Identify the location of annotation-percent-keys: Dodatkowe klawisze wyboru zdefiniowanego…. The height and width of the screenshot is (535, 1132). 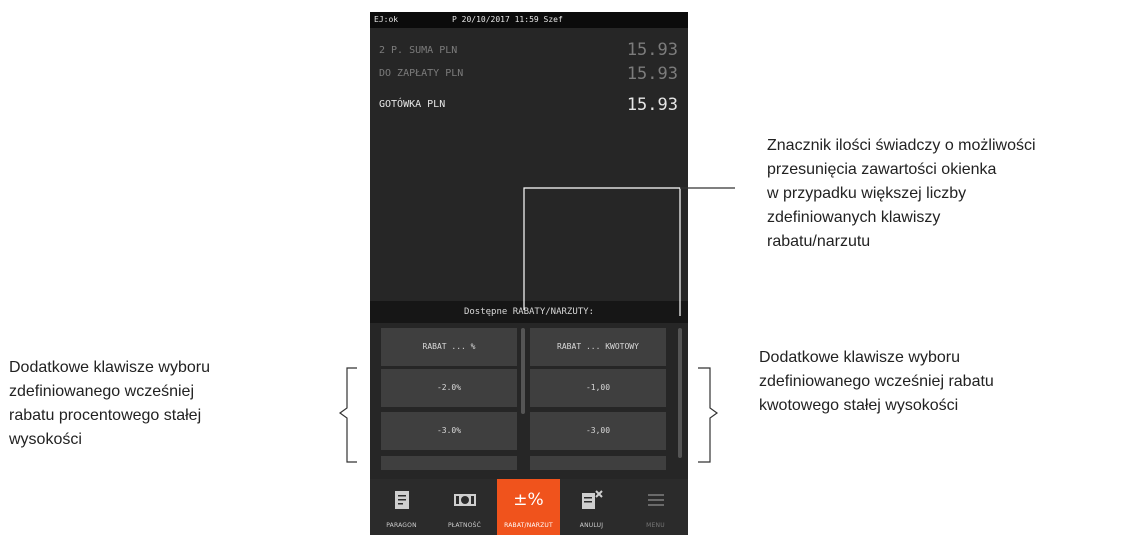
(109, 404).